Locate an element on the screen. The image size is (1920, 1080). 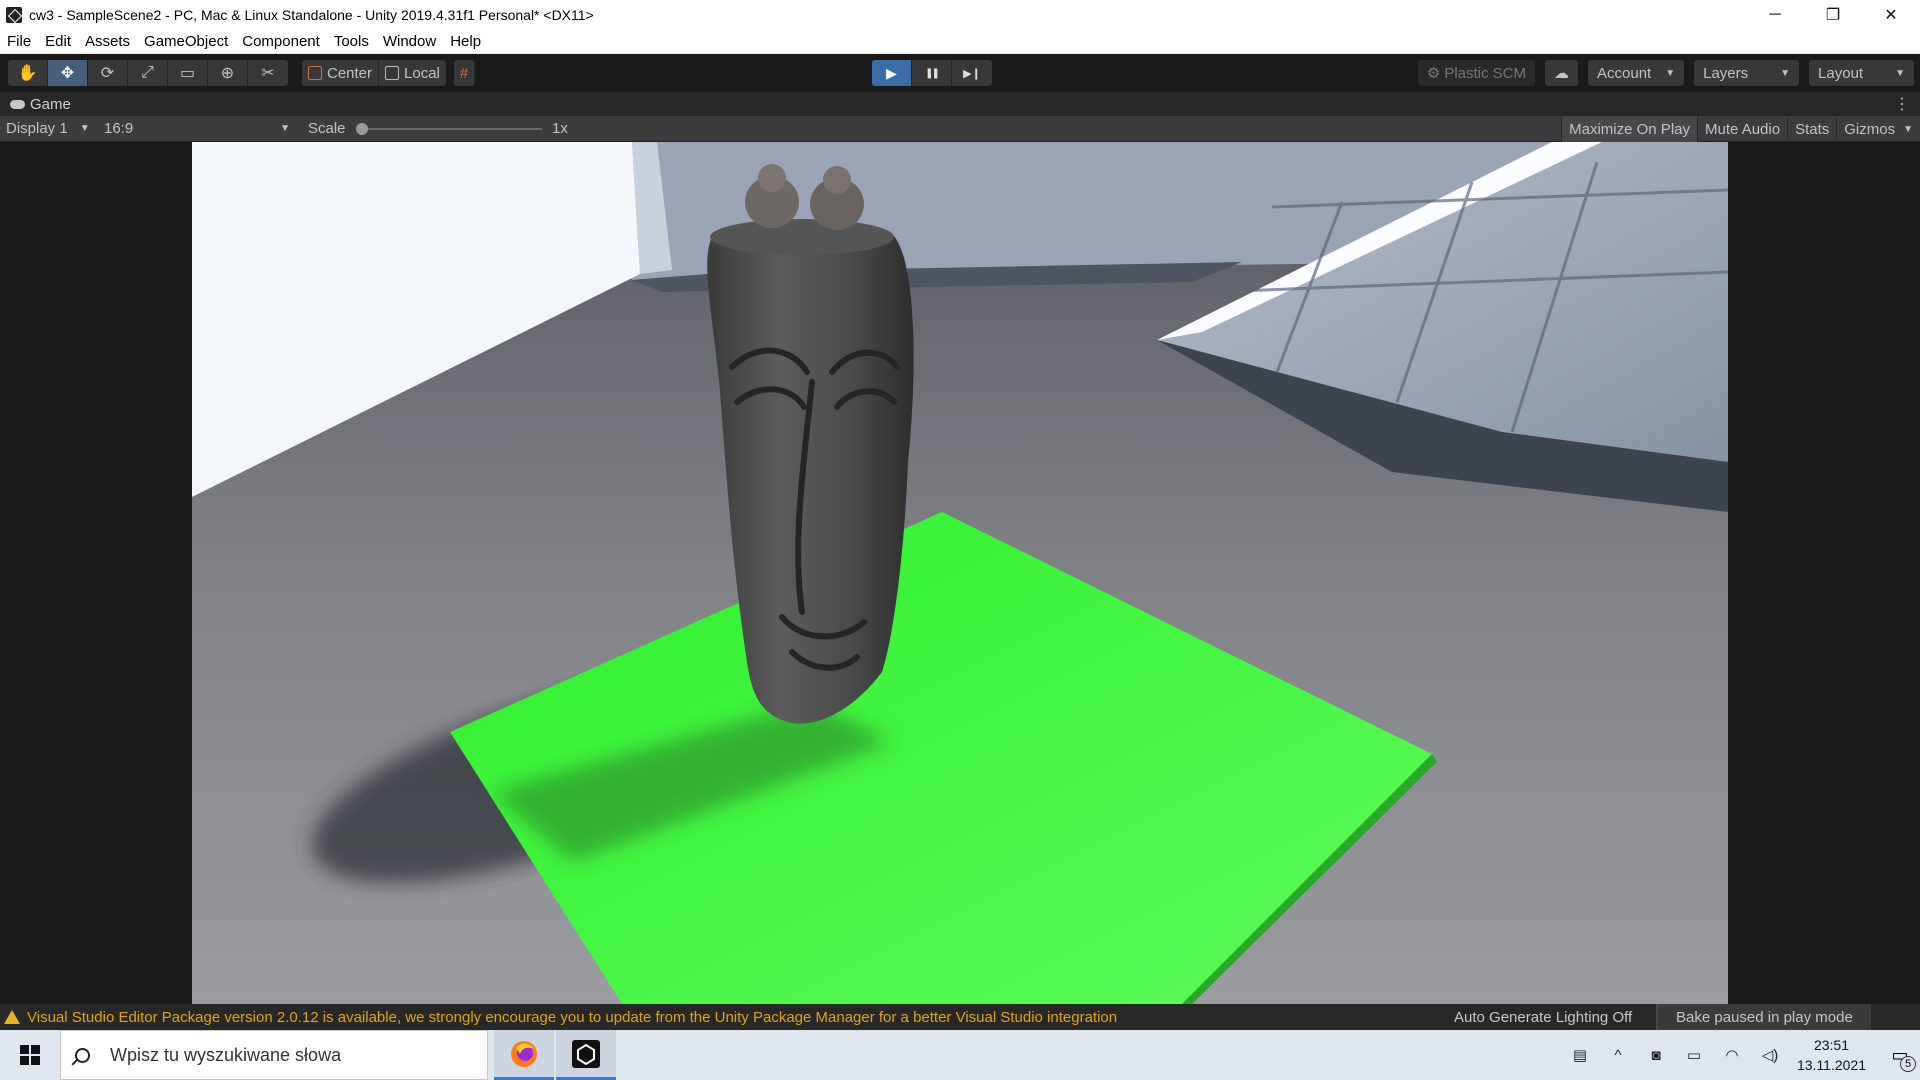
account-label: Account is located at coordinates (1624, 73).